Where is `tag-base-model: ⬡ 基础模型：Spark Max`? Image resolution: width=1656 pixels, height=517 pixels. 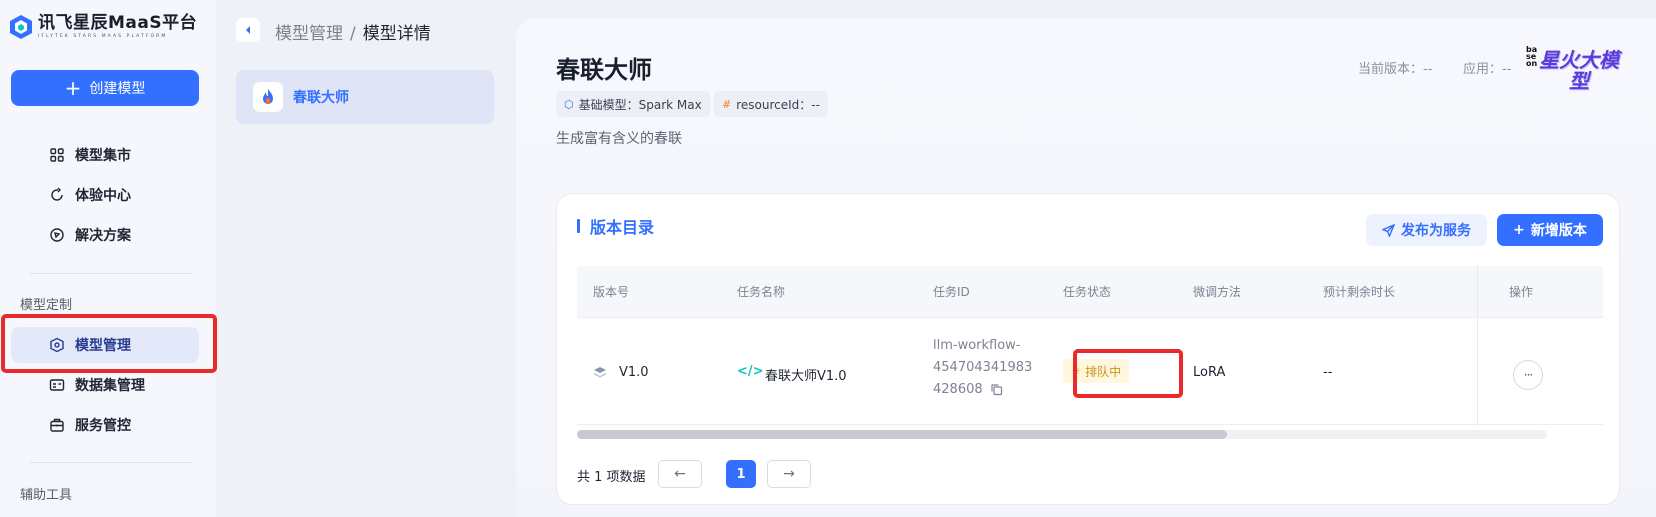 tag-base-model: ⬡ 基础模型：Spark Max is located at coordinates (633, 104).